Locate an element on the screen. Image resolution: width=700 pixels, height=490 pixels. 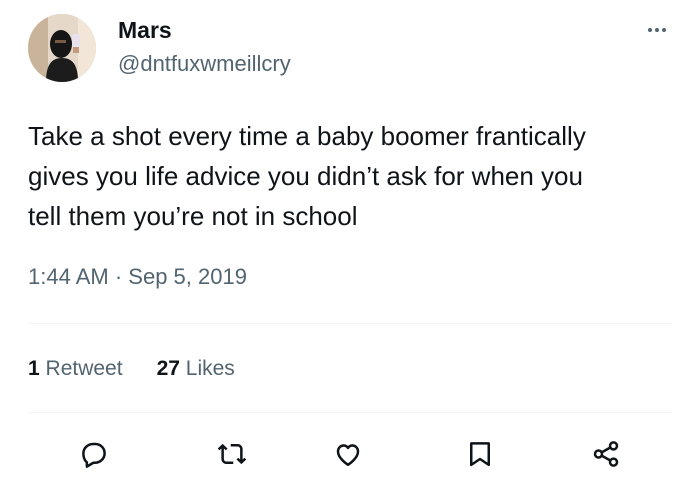
author-handle: @dntfuxwmeillcry is located at coordinates (204, 64).